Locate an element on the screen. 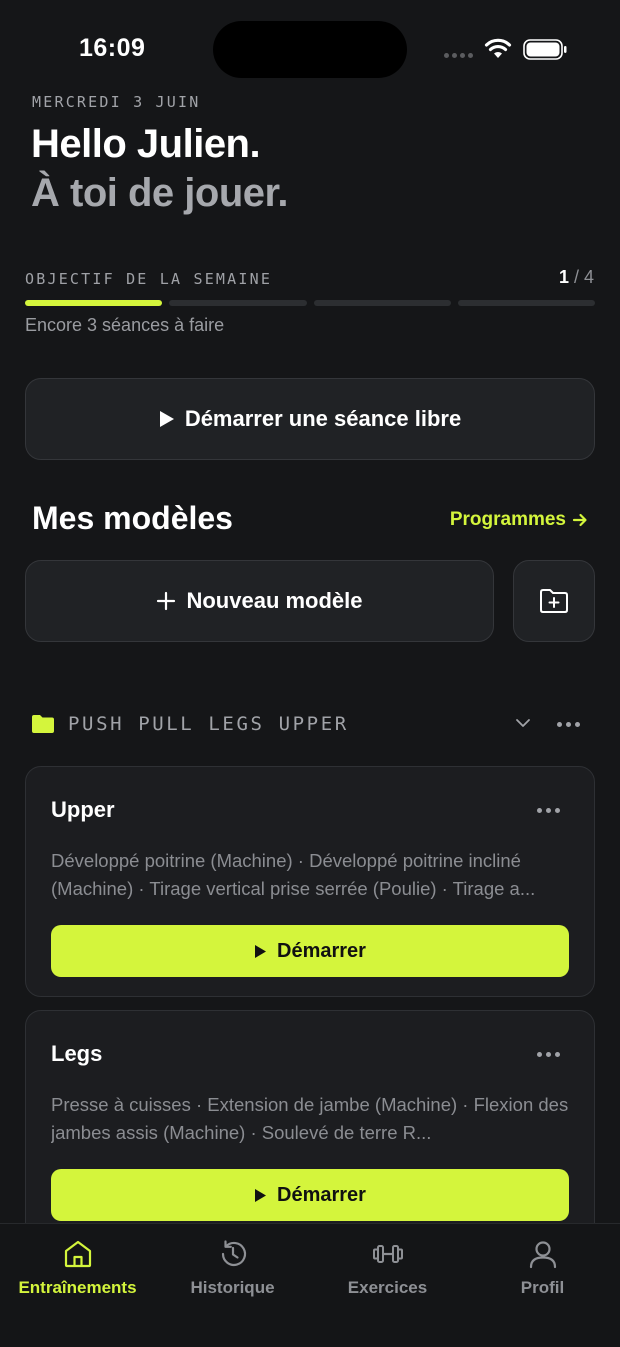 The height and width of the screenshot is (1347, 620). progress-segment-done is located at coordinates (94, 303).